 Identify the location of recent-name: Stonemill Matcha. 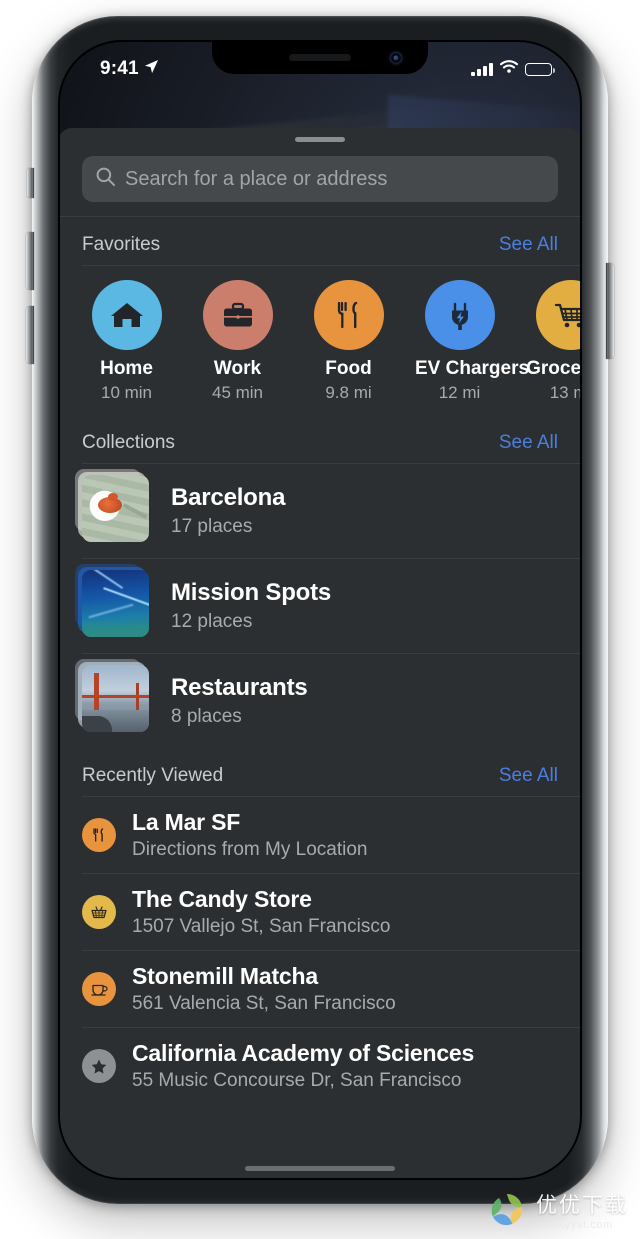
(225, 976).